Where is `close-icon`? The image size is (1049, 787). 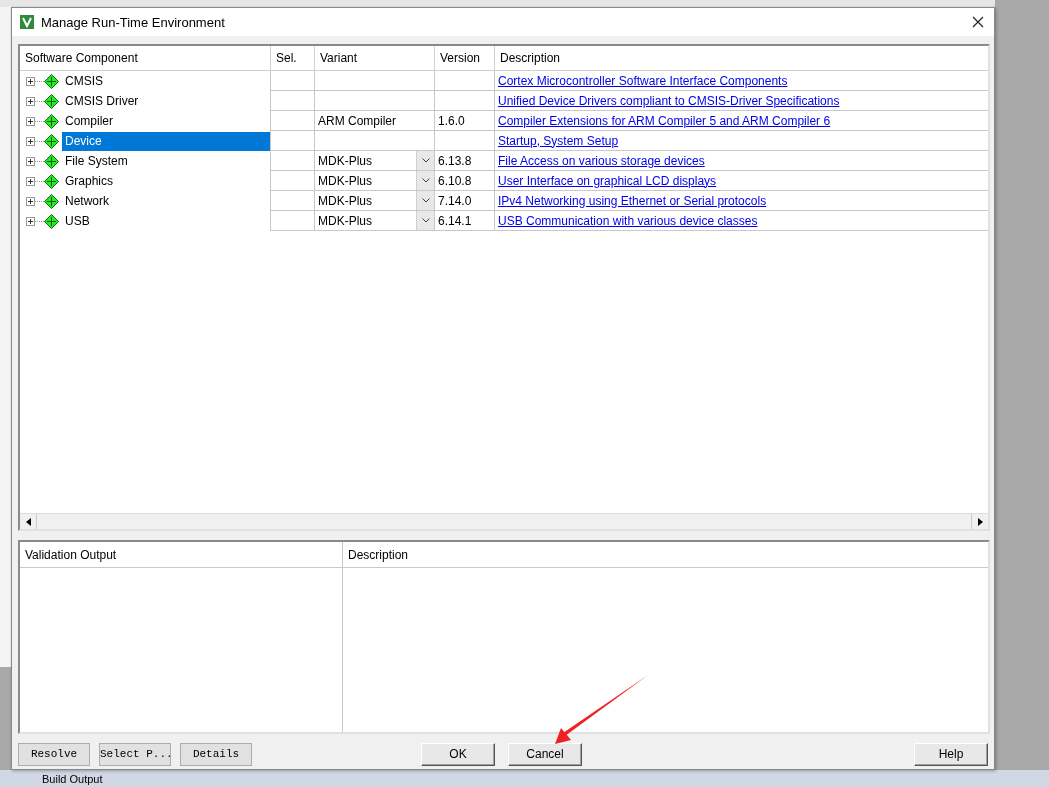
close-icon is located at coordinates (978, 22).